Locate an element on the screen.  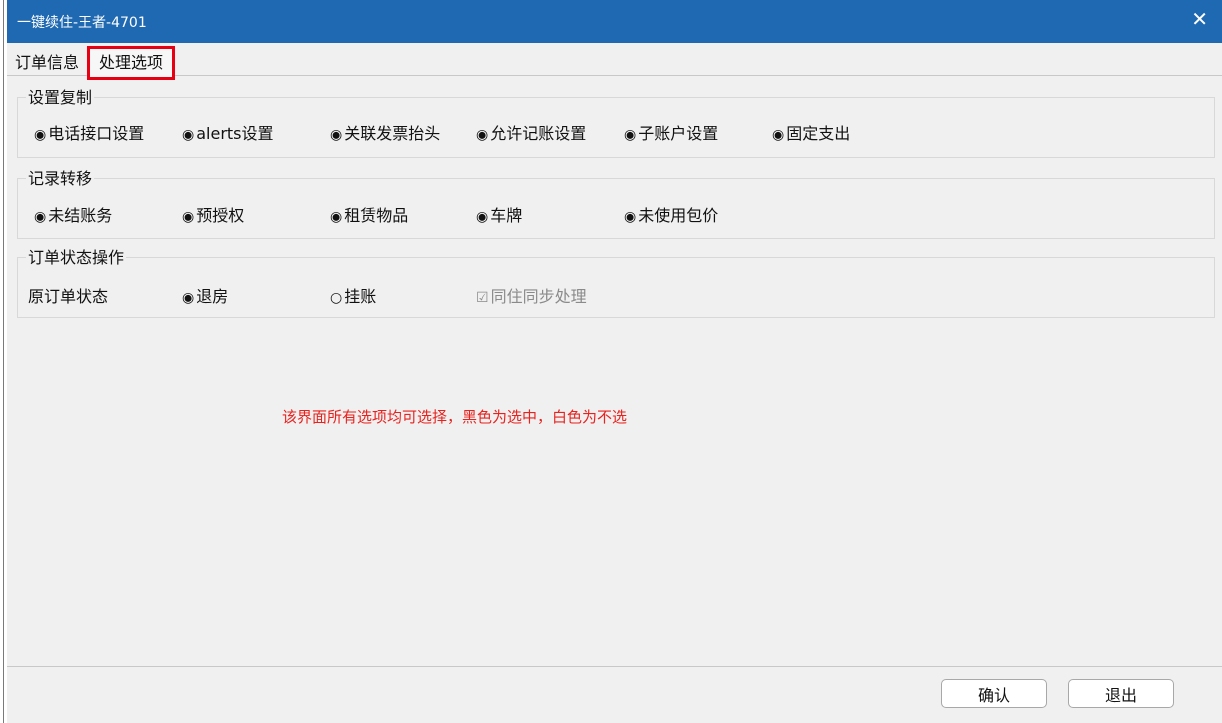
option-label: 同住同步处理 is located at coordinates (538, 296).